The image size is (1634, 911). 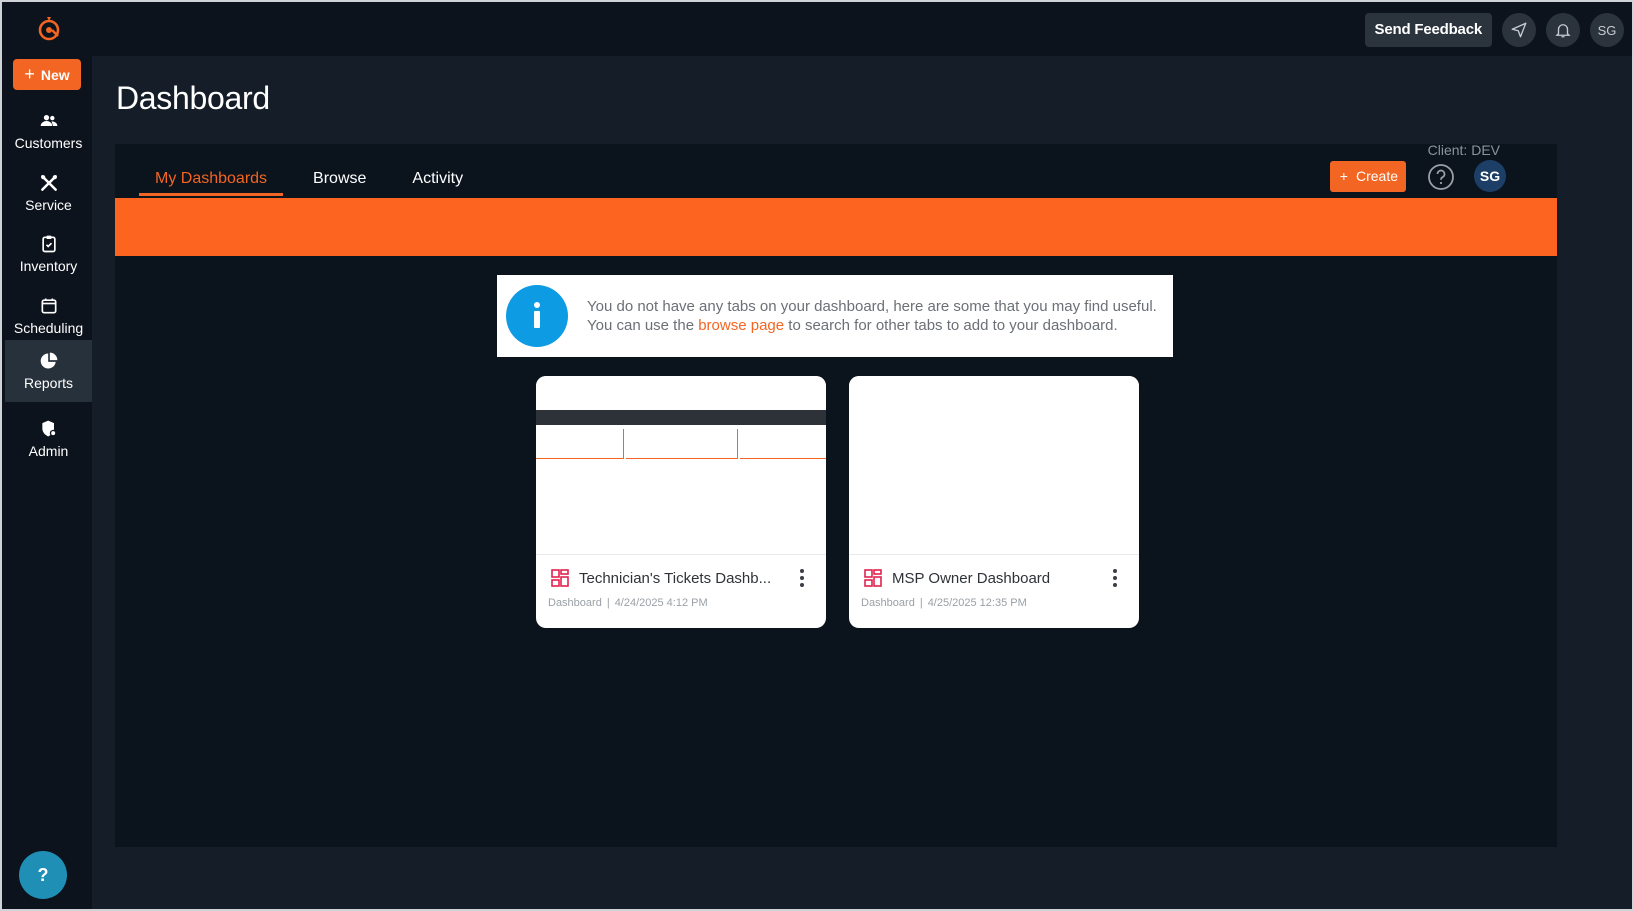 What do you see at coordinates (661, 603) in the screenshot?
I see `card-date: 4/24/2025 4:12 PM` at bounding box center [661, 603].